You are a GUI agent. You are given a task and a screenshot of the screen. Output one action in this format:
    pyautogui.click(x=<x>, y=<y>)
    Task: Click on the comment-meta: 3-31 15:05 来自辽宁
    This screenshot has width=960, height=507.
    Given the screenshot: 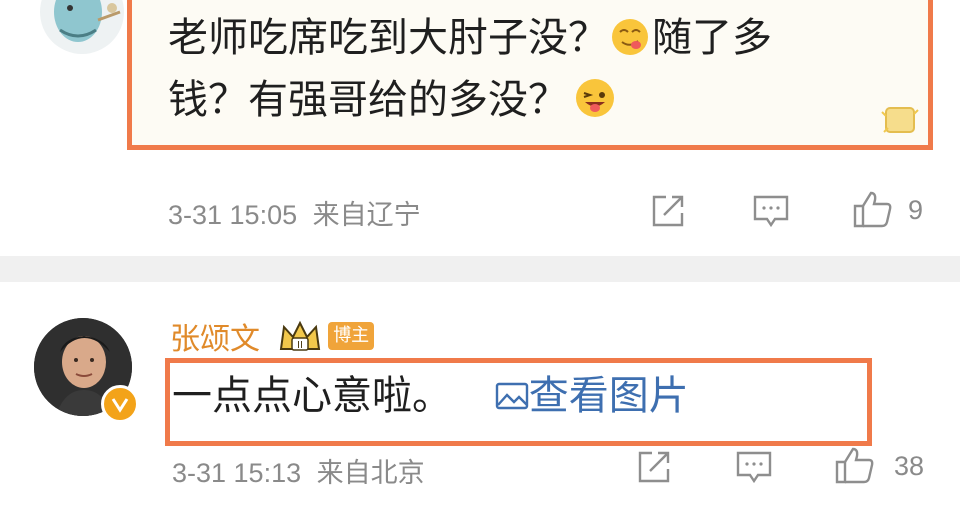 What is the action you would take?
    pyautogui.click(x=294, y=212)
    